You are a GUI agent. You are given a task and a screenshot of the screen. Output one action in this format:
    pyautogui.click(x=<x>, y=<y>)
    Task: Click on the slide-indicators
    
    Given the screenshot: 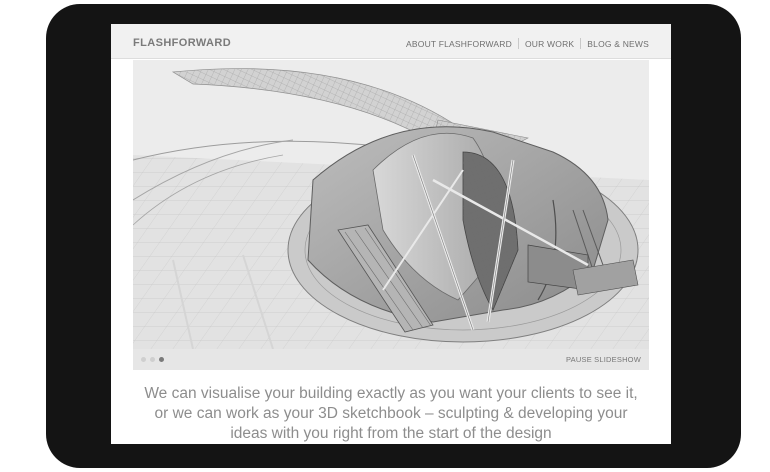 What is the action you would take?
    pyautogui.click(x=152, y=359)
    